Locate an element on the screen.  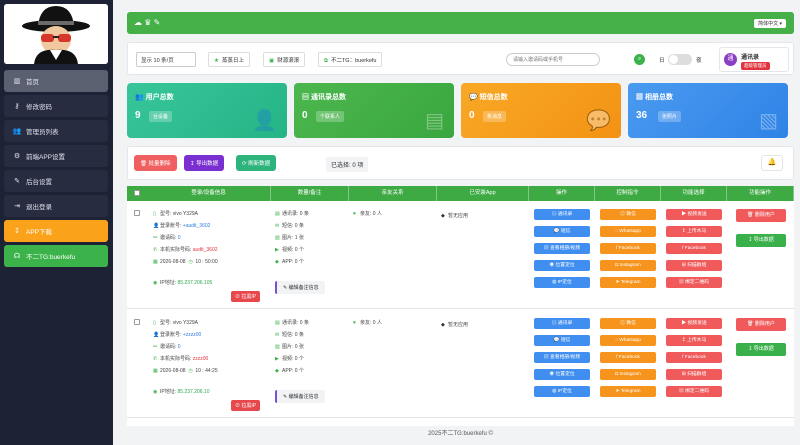
night-label: 夜 is located at coordinates (699, 61).